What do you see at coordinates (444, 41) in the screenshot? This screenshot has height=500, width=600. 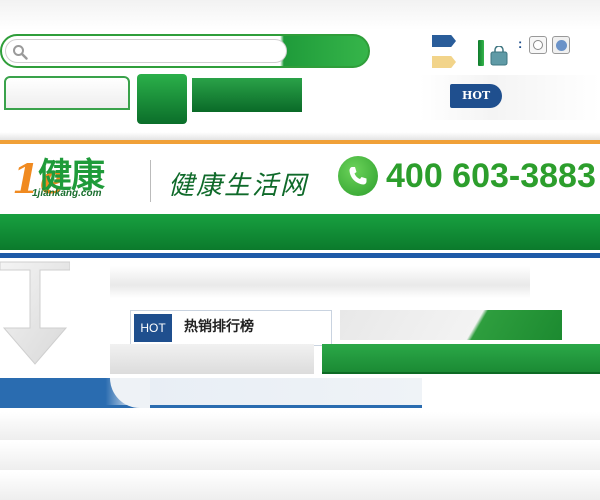 I see `flag-blue-icon` at bounding box center [444, 41].